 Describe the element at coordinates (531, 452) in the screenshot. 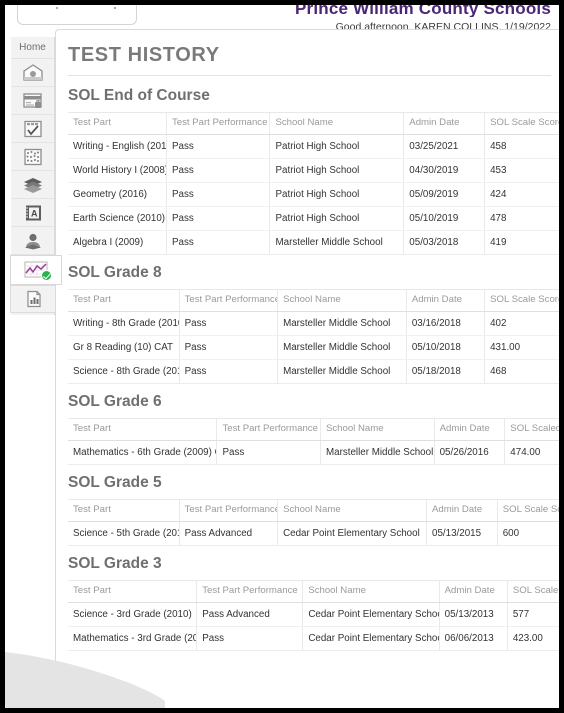

I see `table-cell: 474.00` at that location.